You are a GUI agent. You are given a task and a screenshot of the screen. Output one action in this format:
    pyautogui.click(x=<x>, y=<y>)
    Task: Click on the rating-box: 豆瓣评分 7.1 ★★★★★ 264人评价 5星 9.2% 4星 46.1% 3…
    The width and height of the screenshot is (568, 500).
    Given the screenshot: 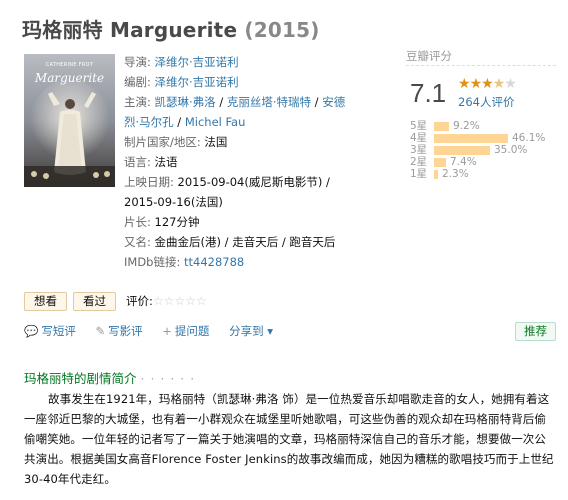 What is the action you would take?
    pyautogui.click(x=481, y=114)
    